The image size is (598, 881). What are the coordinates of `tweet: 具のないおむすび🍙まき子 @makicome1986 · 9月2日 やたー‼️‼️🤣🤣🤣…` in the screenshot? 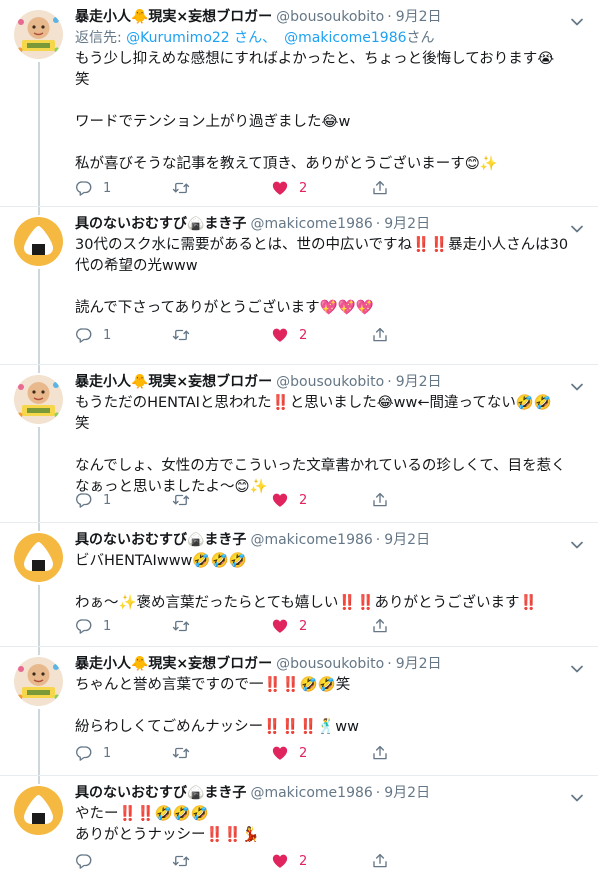 It's located at (299, 828).